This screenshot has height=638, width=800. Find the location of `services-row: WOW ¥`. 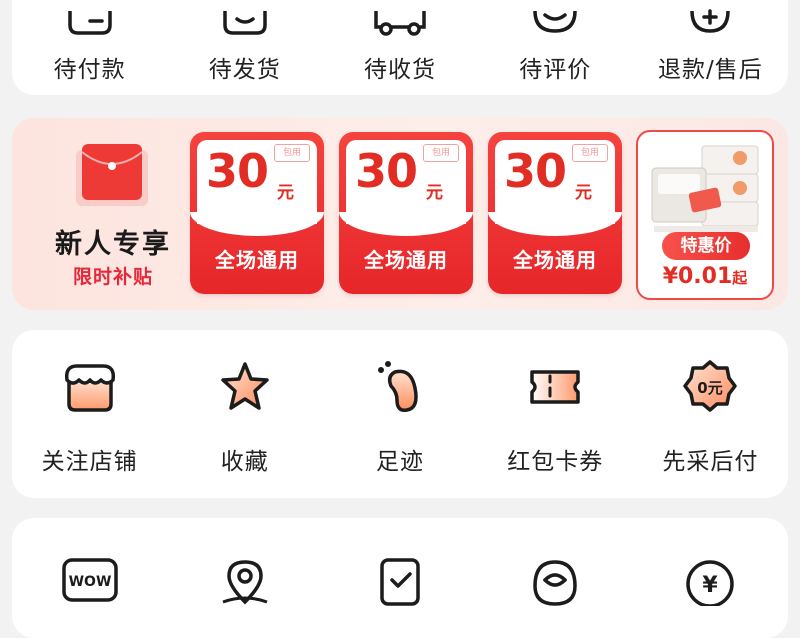

services-row: WOW ¥ is located at coordinates (400, 581).